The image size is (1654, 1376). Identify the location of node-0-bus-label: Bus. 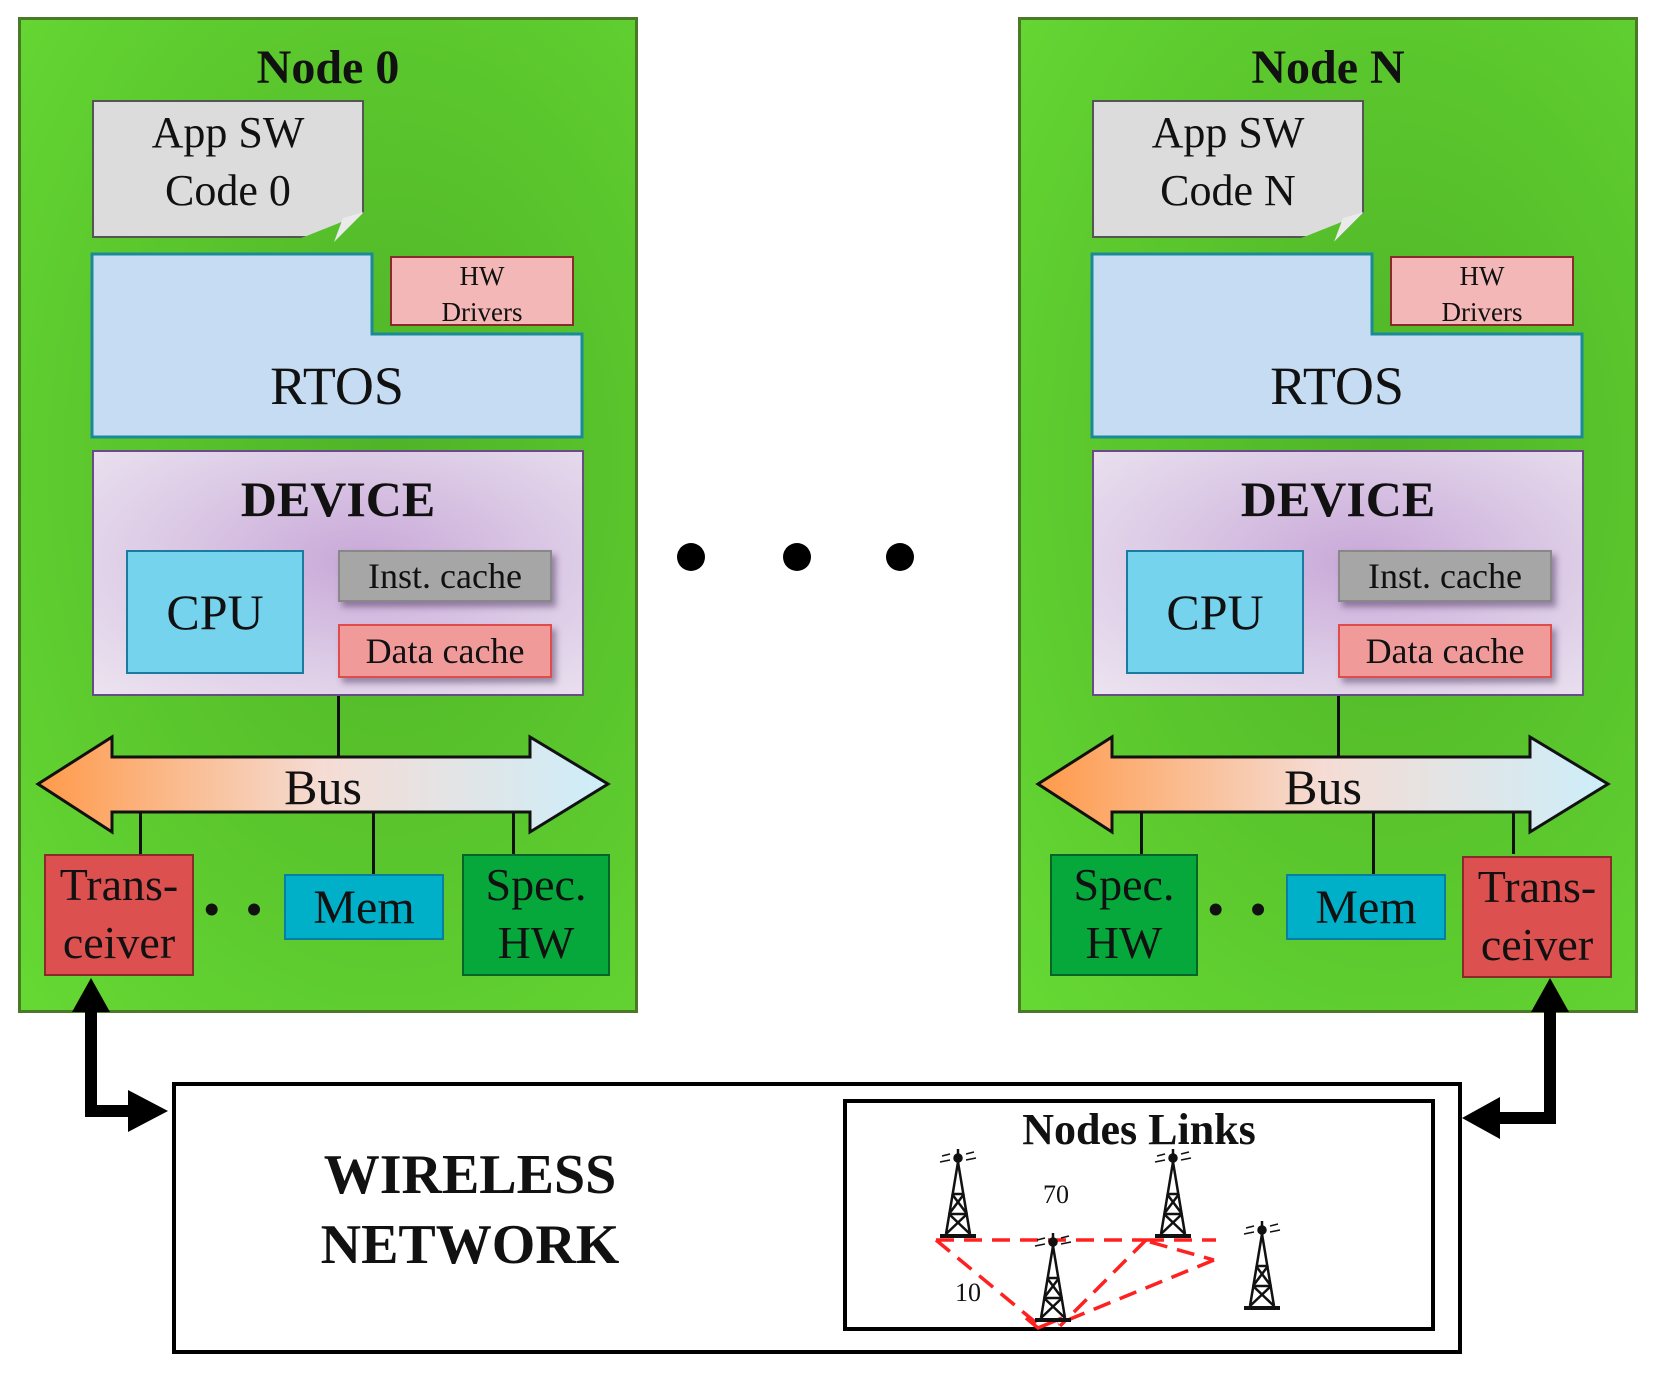
(323, 787).